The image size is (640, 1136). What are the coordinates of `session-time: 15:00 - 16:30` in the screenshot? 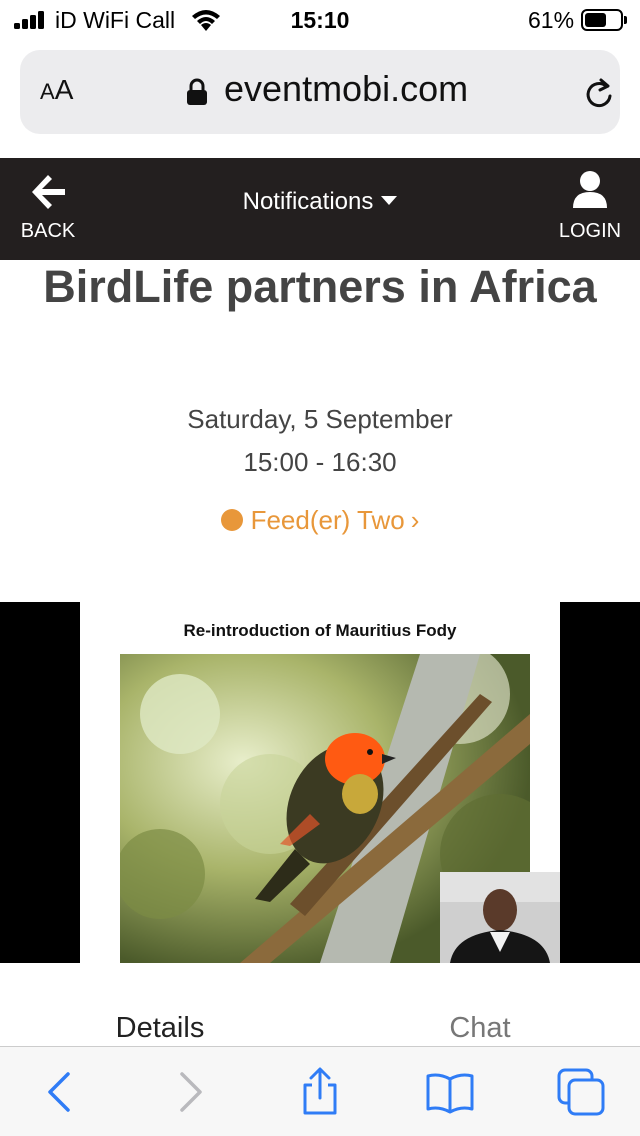 It's located at (320, 462).